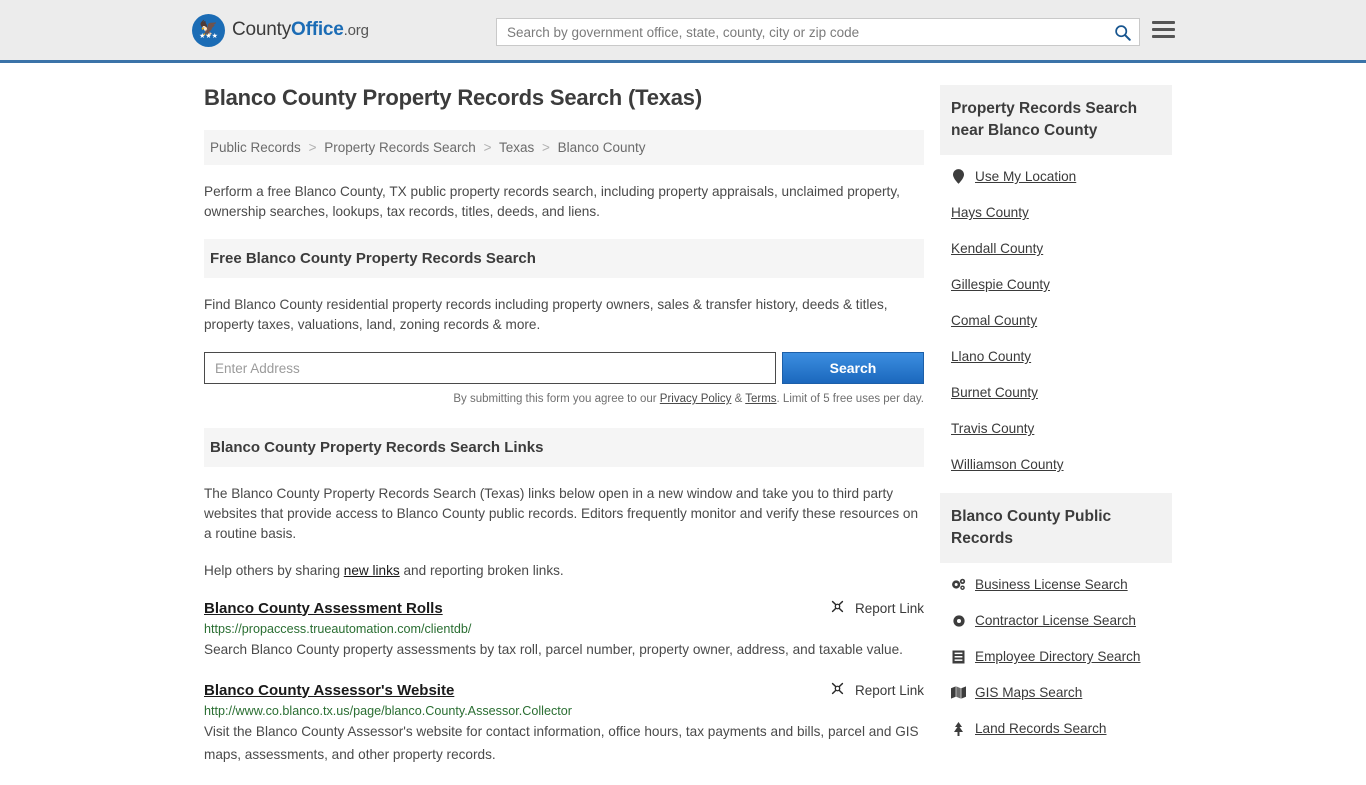  I want to click on terms-link: Terms, so click(760, 399).